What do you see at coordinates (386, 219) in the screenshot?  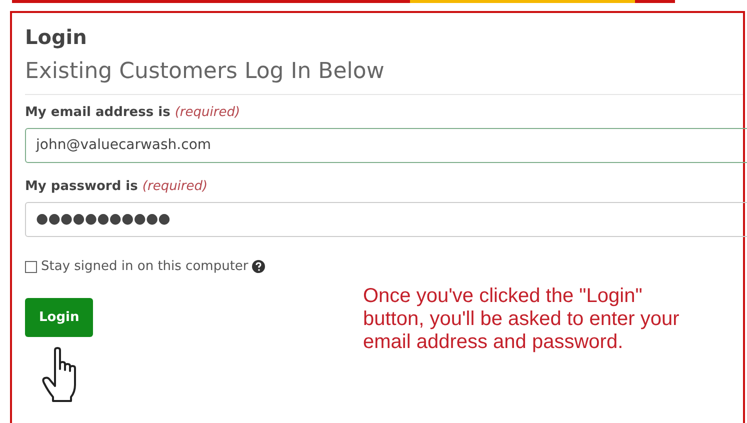 I see `password-field: ●●●●●●●●●●●` at bounding box center [386, 219].